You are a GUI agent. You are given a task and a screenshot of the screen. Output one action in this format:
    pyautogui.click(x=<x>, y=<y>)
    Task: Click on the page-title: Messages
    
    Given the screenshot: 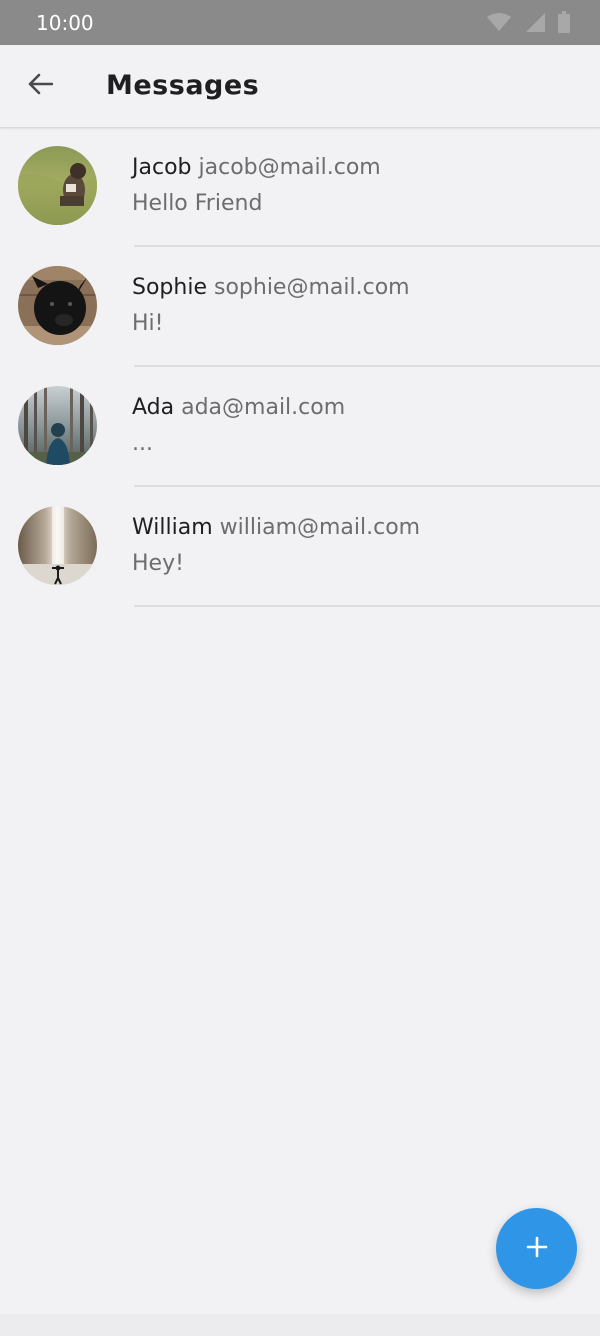 What is the action you would take?
    pyautogui.click(x=183, y=85)
    